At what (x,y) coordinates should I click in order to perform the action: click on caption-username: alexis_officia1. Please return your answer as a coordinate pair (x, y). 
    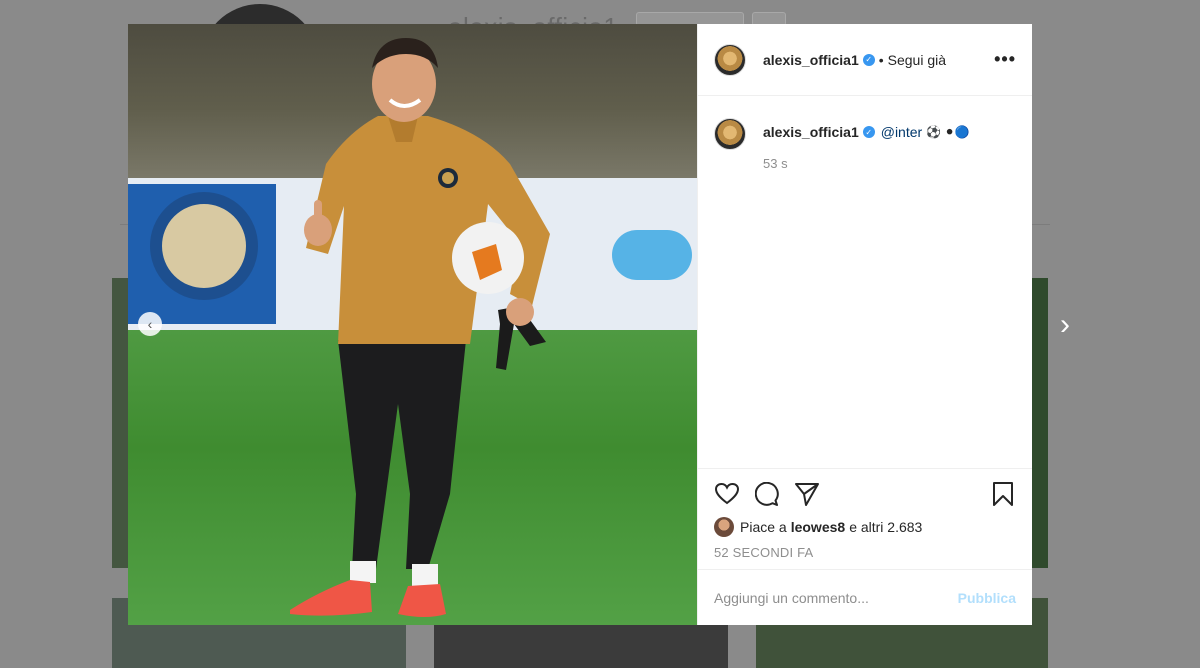
    Looking at the image, I should click on (811, 132).